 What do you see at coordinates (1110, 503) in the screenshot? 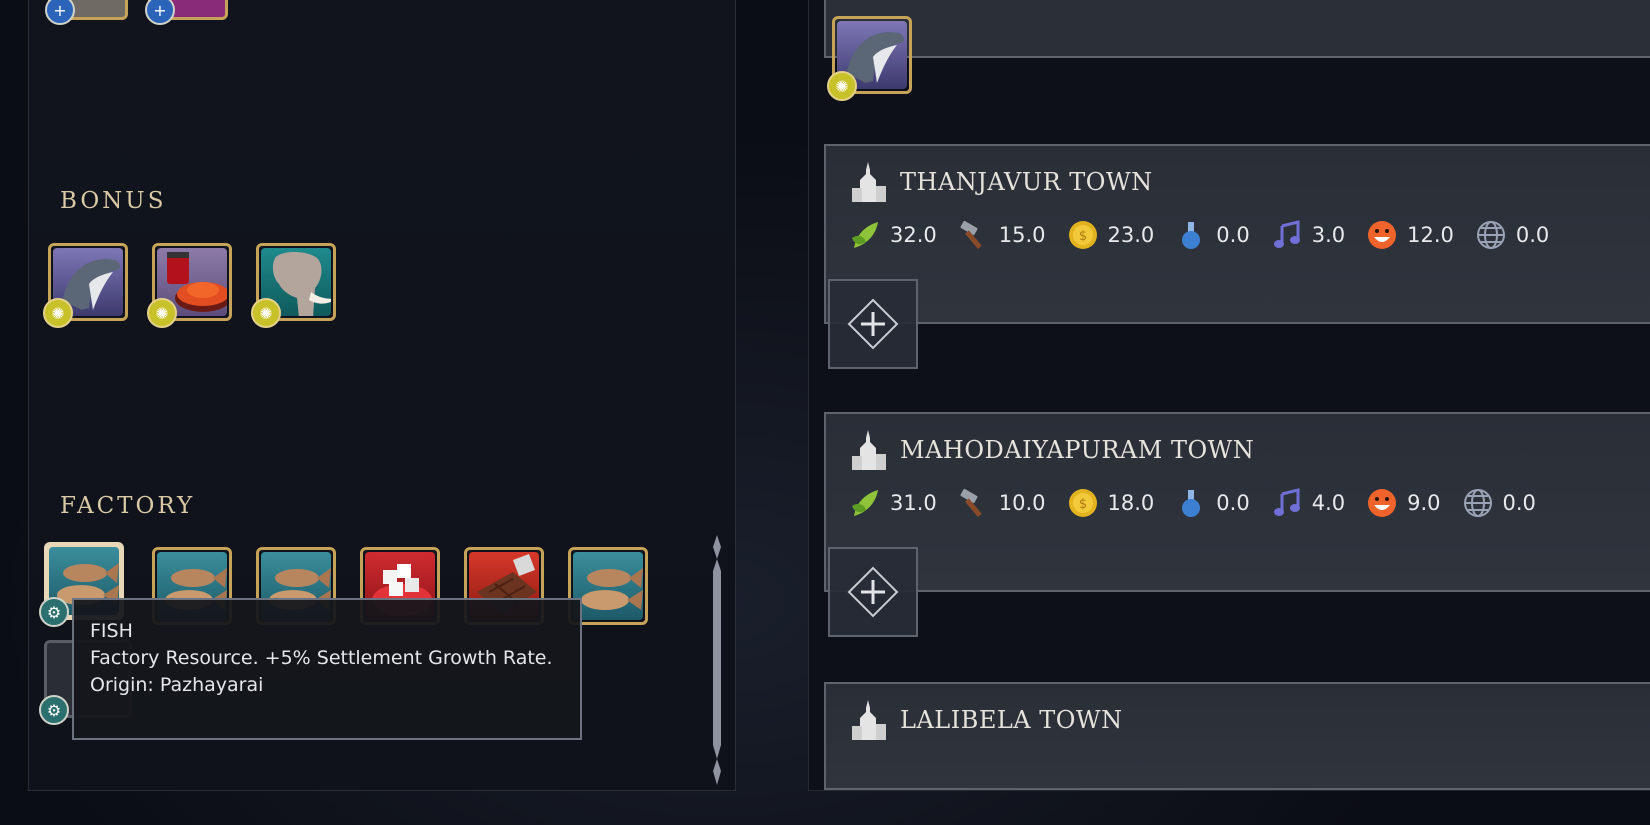
I see `yield-gold: $18.0` at bounding box center [1110, 503].